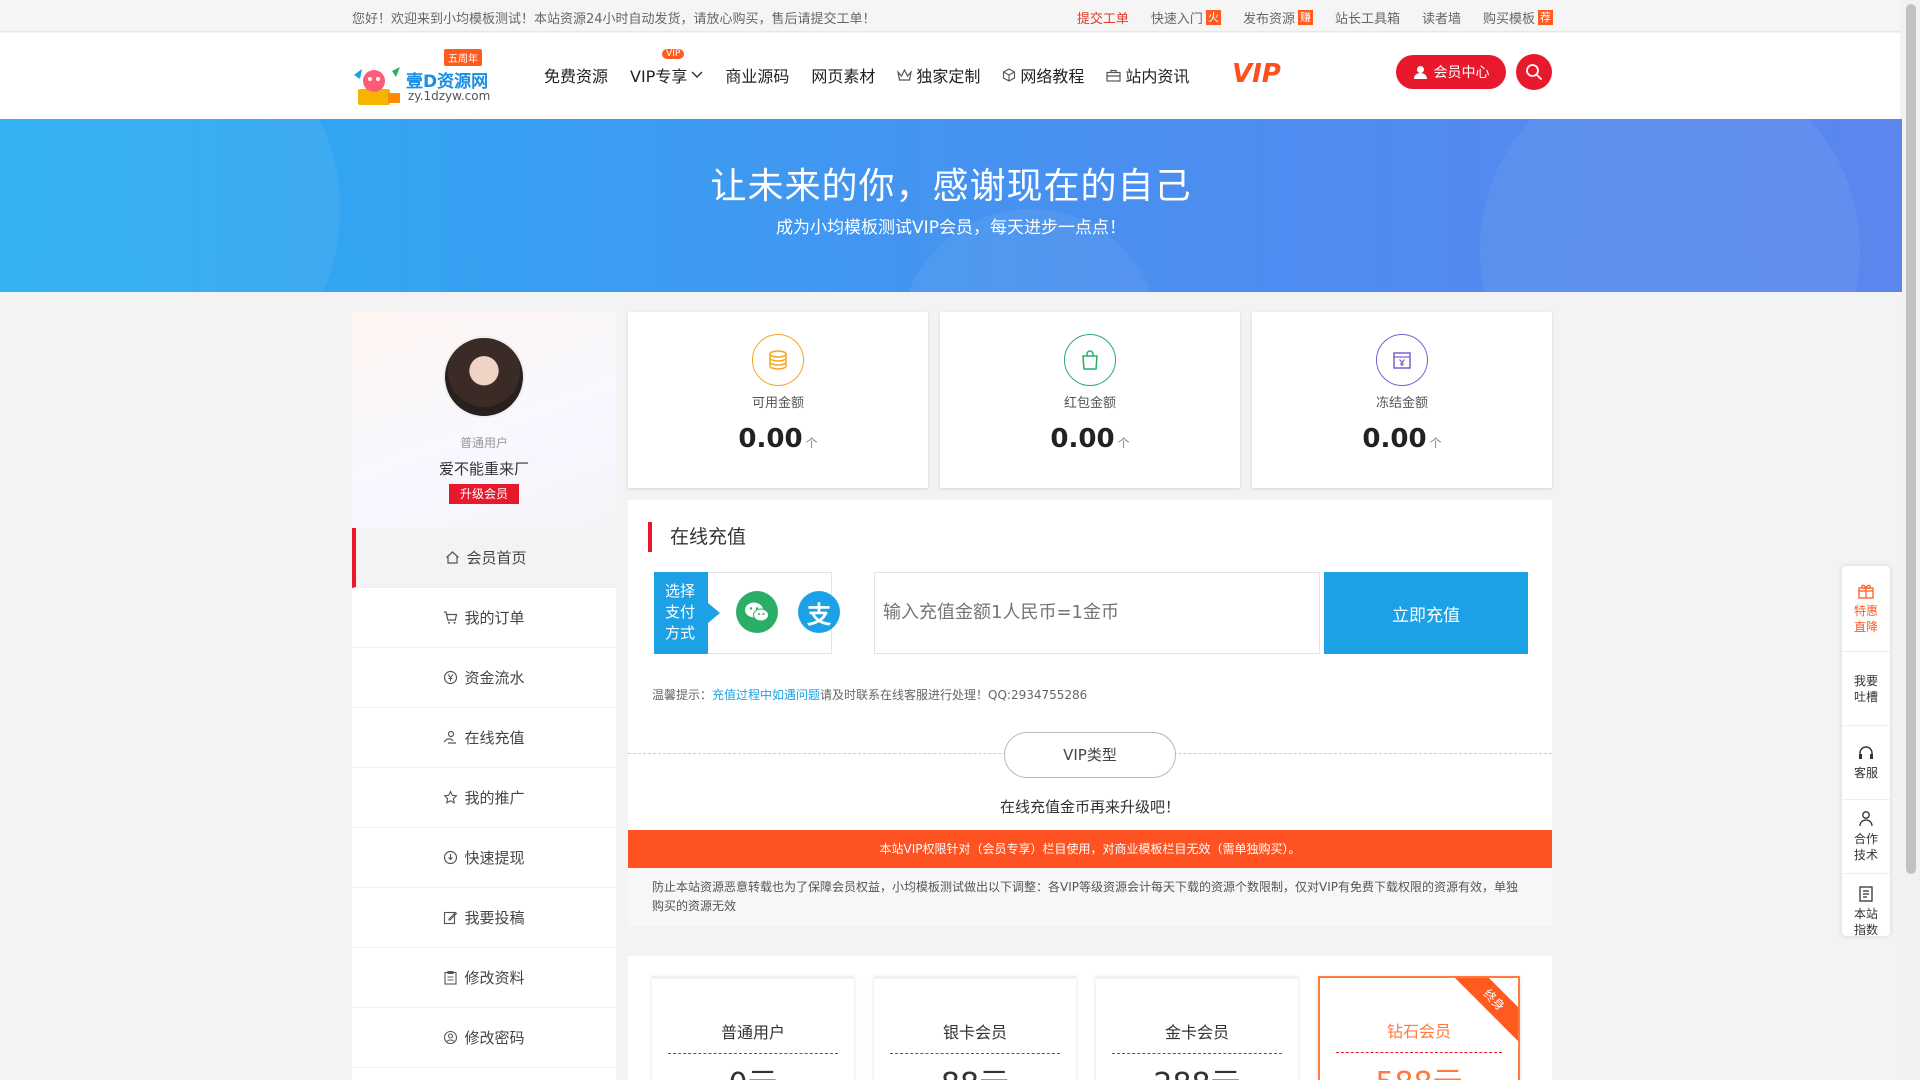  Describe the element at coordinates (1866, 763) in the screenshot. I see `float-service: 客服` at that location.